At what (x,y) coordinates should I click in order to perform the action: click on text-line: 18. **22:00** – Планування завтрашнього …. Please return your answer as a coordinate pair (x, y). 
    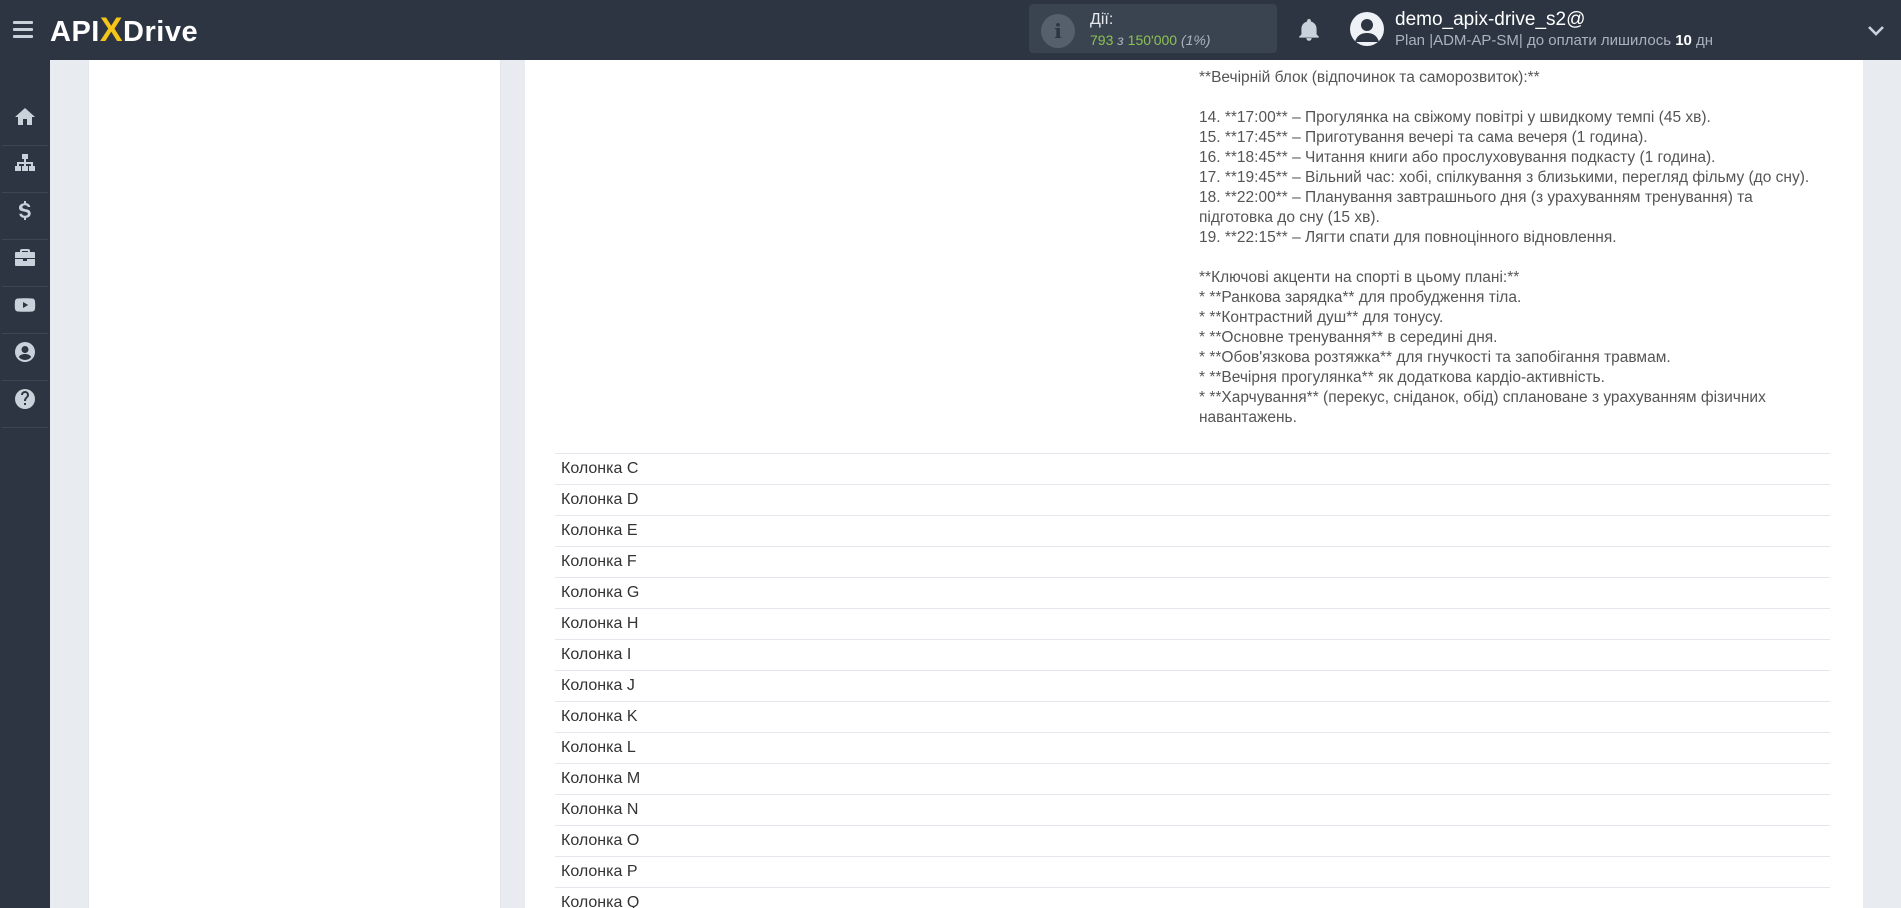
    Looking at the image, I should click on (1478, 207).